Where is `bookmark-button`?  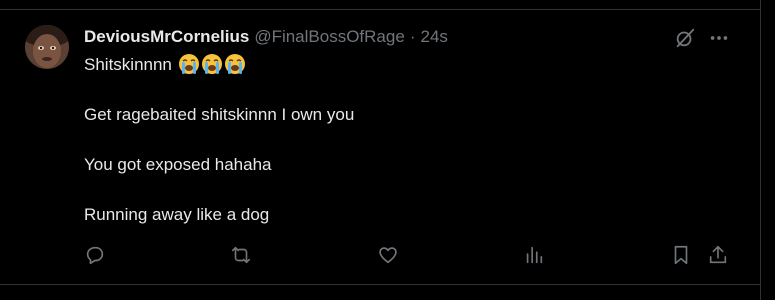 bookmark-button is located at coordinates (681, 255).